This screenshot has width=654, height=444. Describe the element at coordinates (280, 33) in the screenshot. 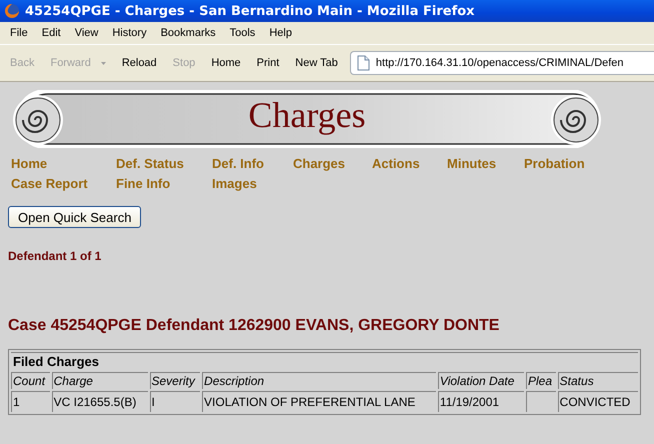

I see `menu-item: Help` at that location.